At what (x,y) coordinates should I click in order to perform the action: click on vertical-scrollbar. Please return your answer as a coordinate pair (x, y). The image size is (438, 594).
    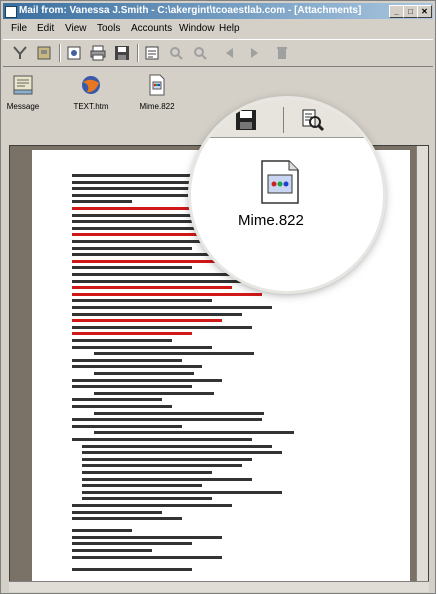
    Looking at the image, I should click on (422, 364).